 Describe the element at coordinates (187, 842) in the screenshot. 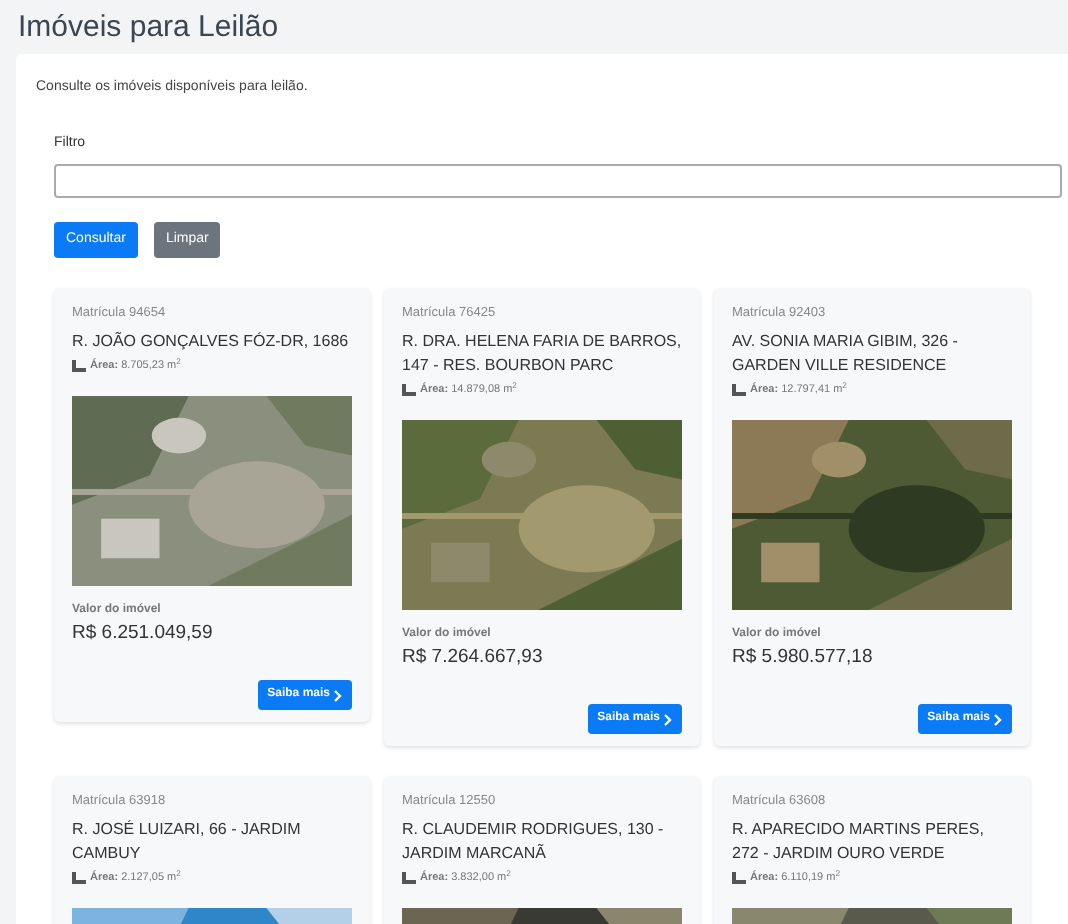

I see `property-address: R. JOSÉ LUIZARI, 66 - JARDIM CAMBUY` at that location.